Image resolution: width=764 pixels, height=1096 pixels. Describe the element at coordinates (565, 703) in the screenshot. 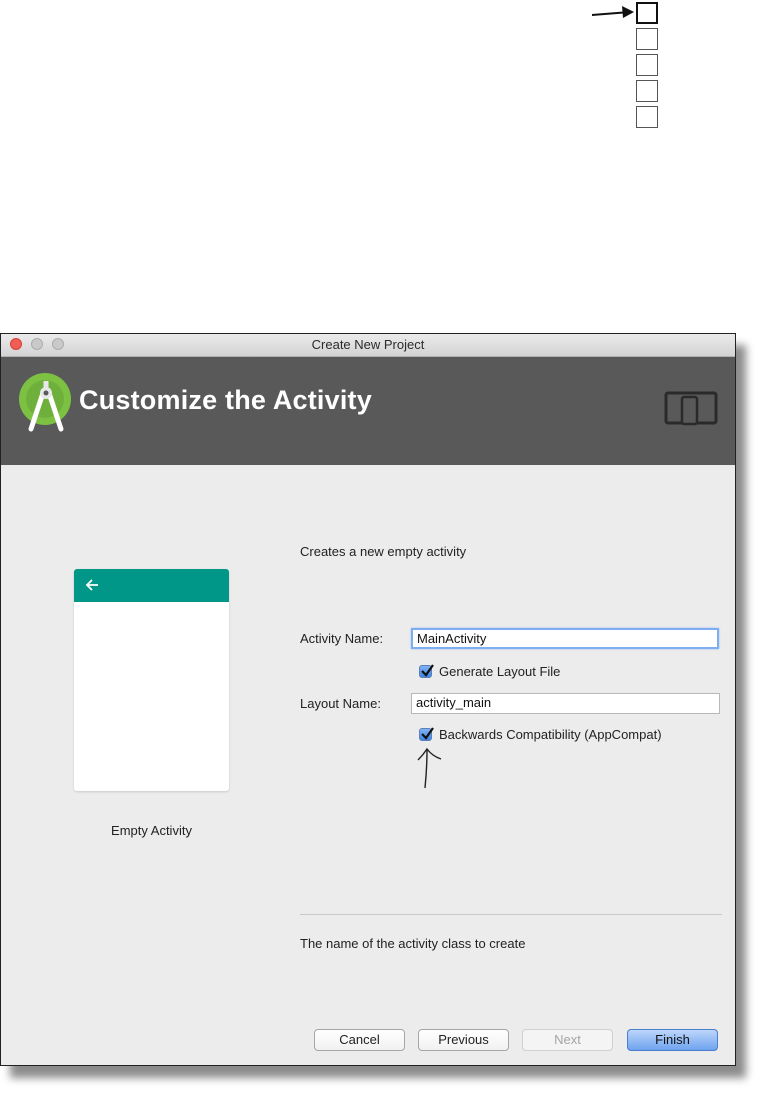

I see `layout-name-field: activity_main` at that location.